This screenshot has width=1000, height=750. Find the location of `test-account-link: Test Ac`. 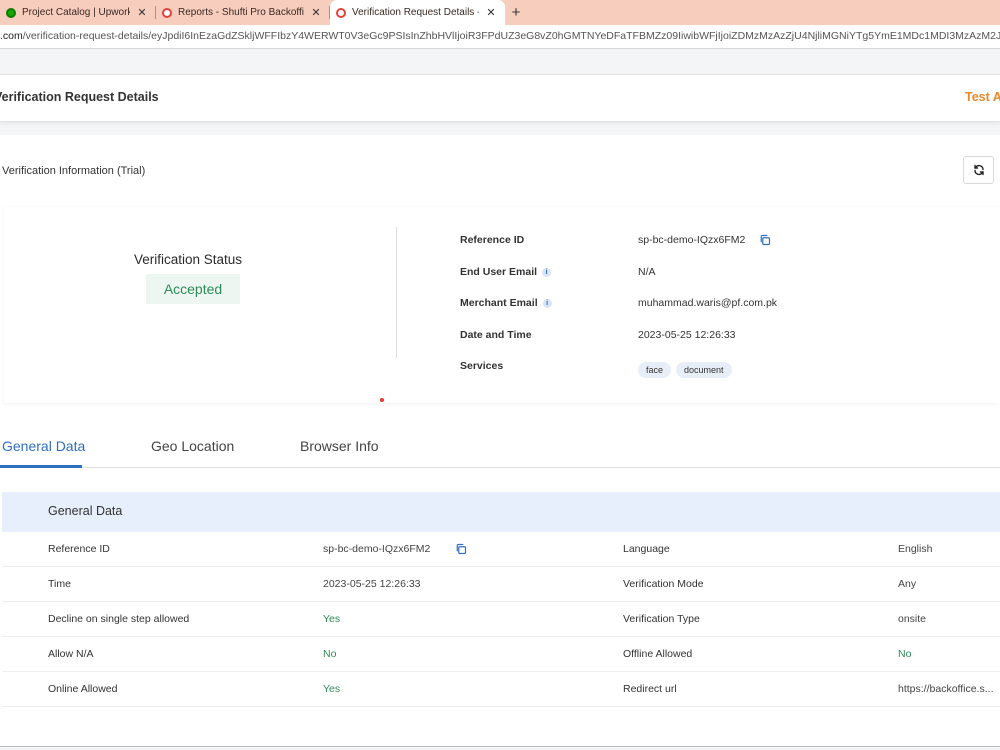

test-account-link: Test Ac is located at coordinates (982, 97).